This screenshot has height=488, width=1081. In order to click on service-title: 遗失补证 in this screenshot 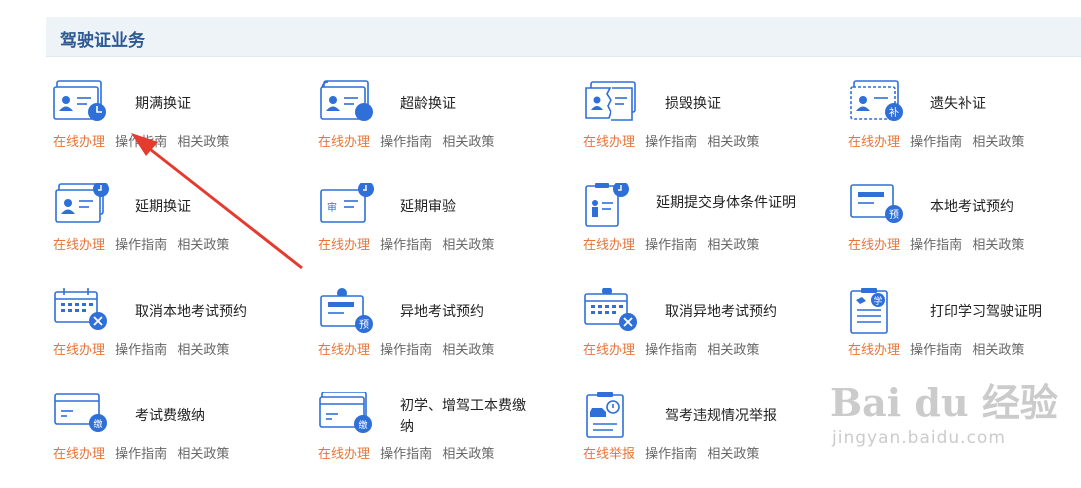, I will do `click(958, 104)`.